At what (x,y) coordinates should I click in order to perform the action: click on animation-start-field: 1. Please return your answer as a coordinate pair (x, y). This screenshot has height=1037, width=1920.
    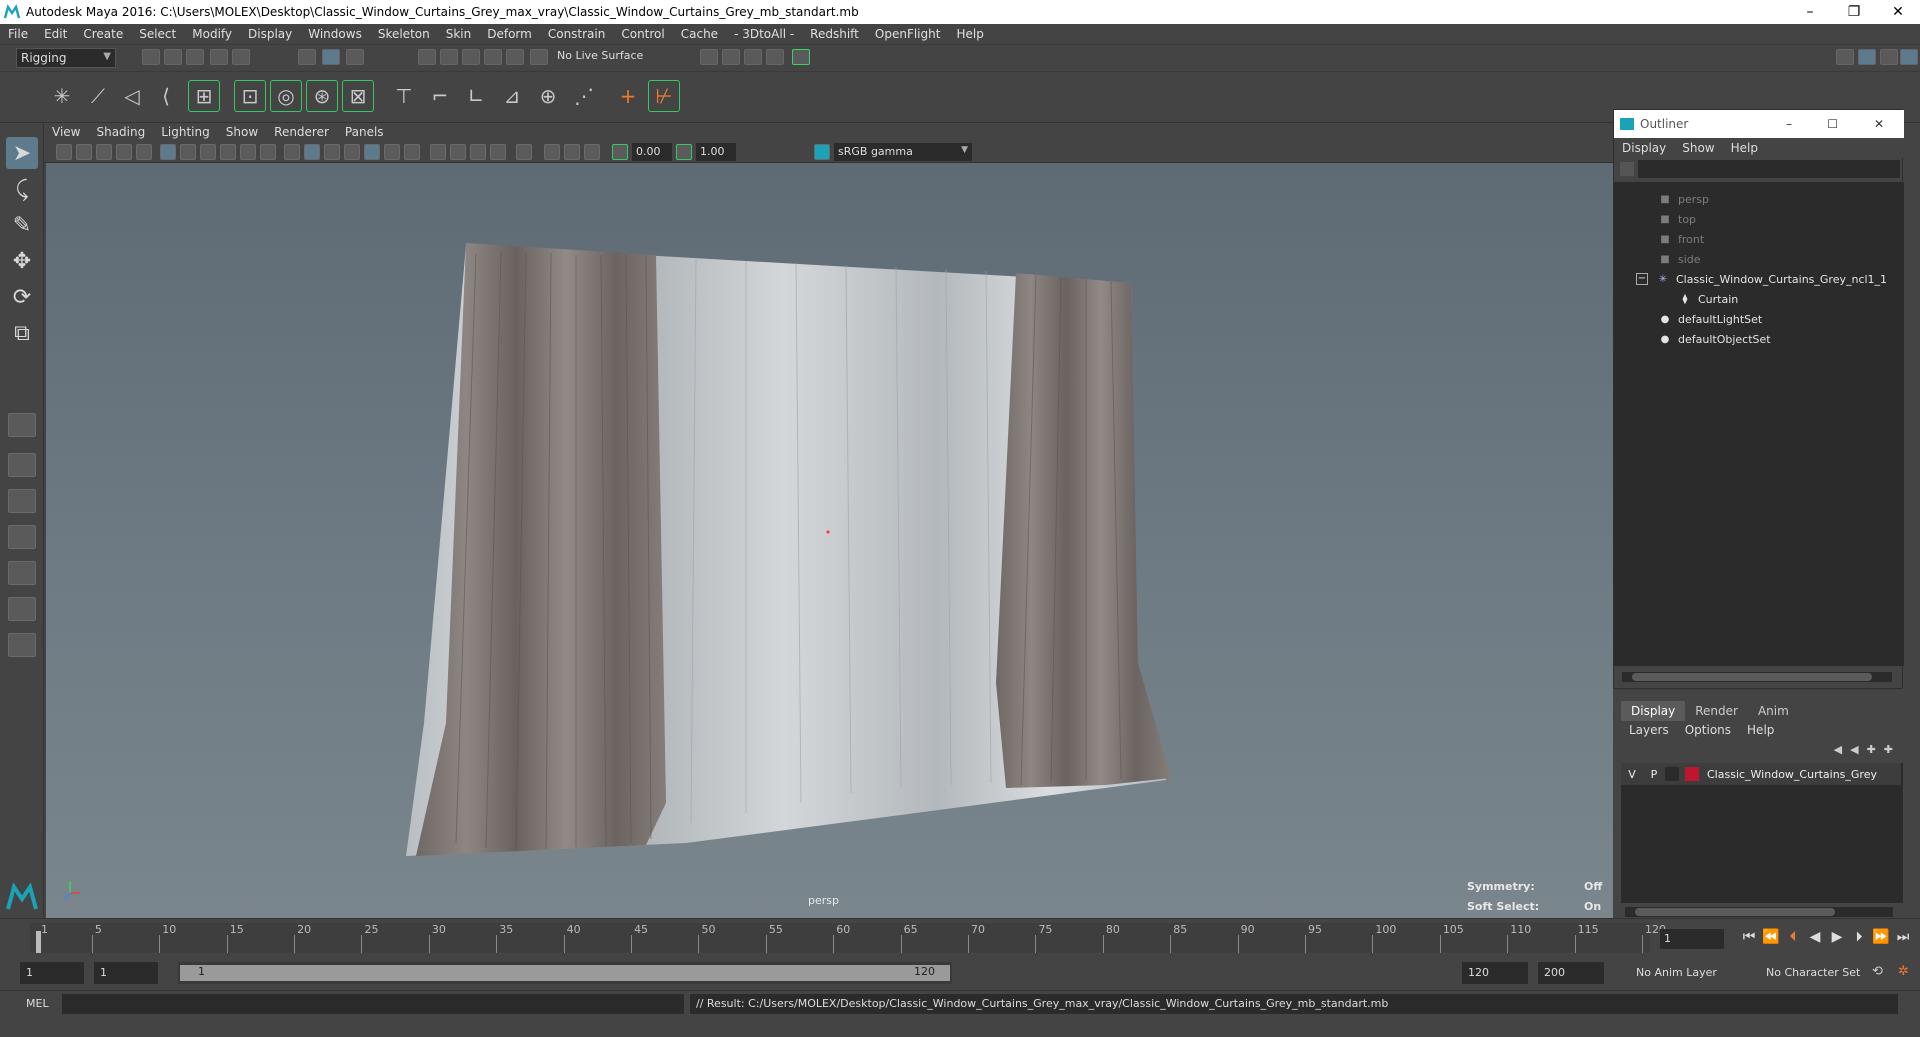
    Looking at the image, I should click on (52, 973).